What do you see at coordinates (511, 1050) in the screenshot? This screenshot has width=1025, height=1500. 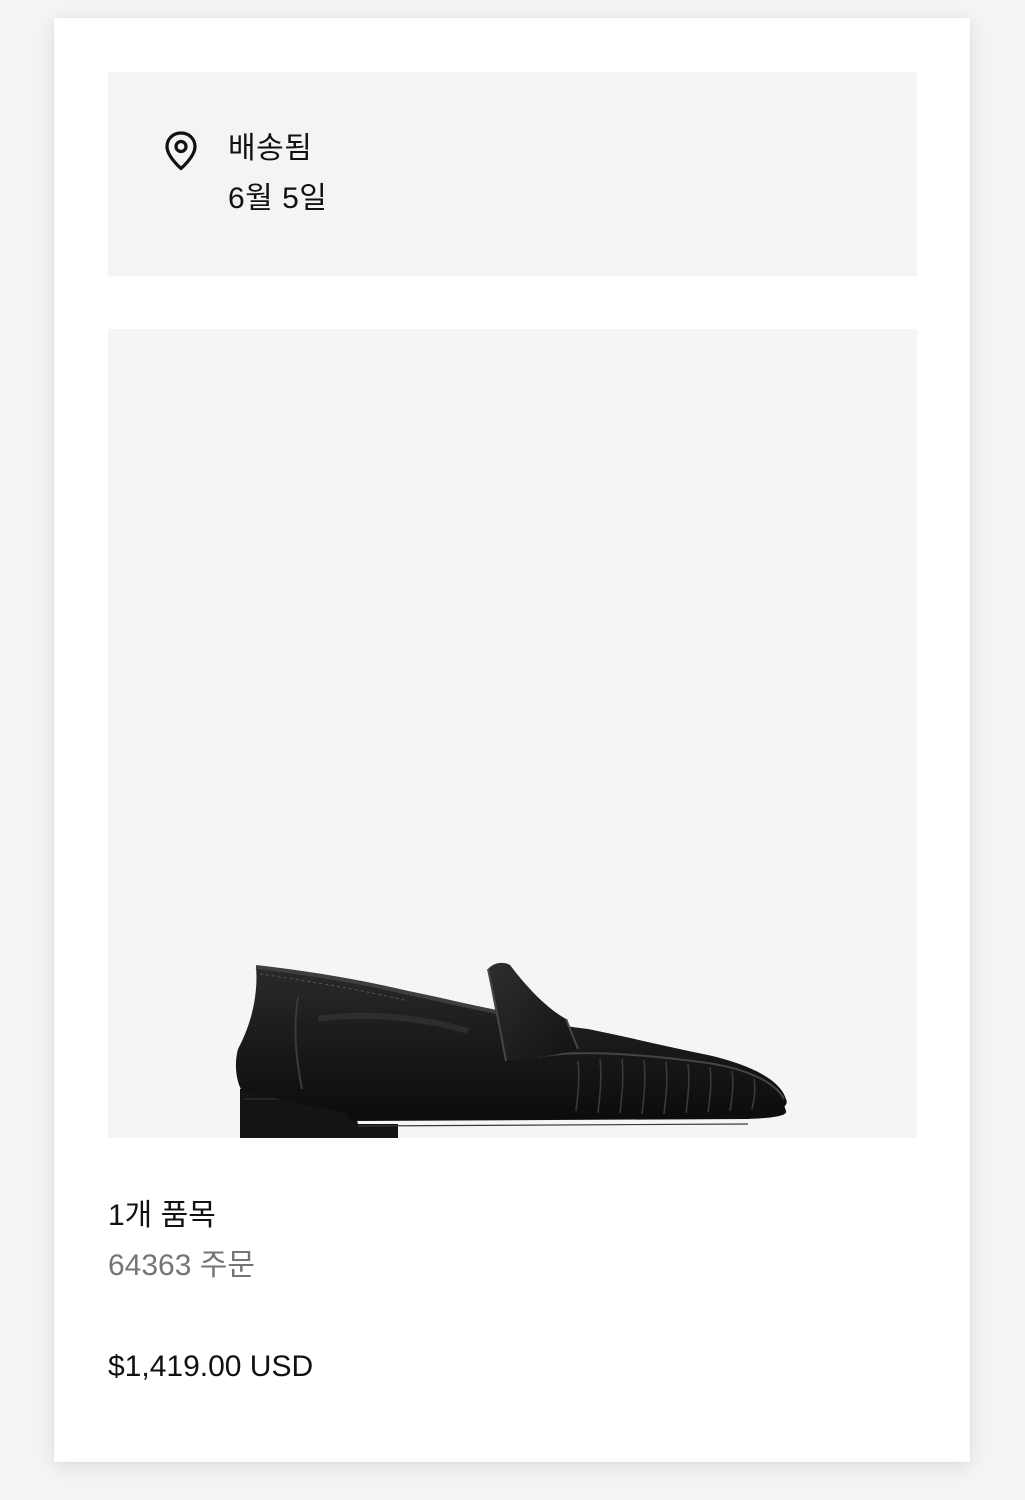 I see `loafer-shoe-icon` at bounding box center [511, 1050].